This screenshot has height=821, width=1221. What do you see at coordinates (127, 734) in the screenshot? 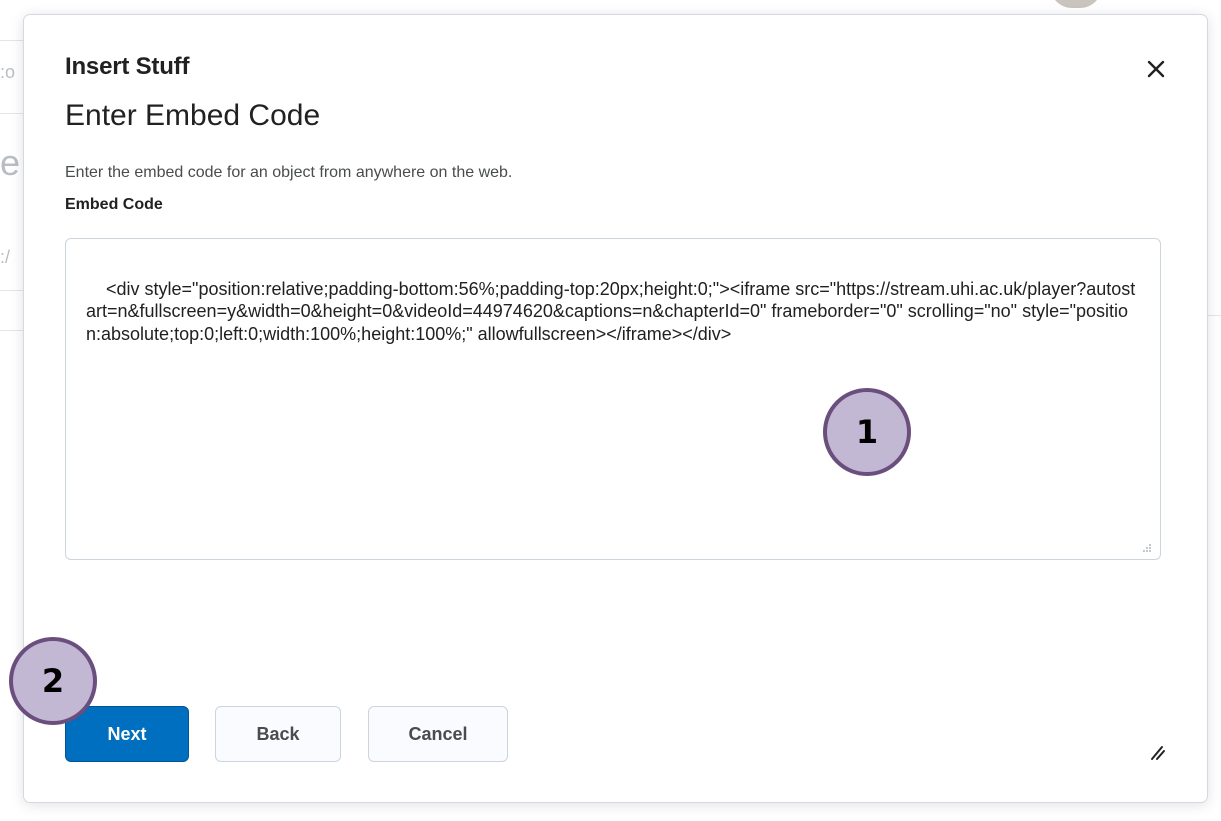
I see `next-button: Next` at bounding box center [127, 734].